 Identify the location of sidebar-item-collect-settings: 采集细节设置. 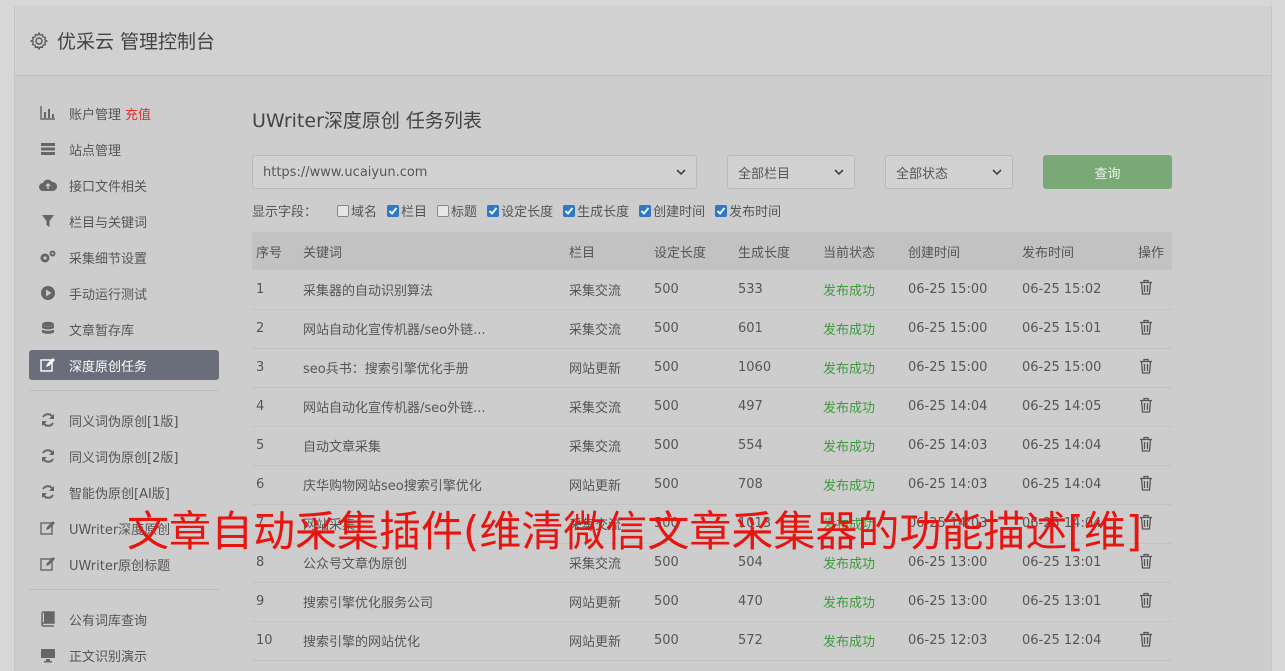
(124, 257).